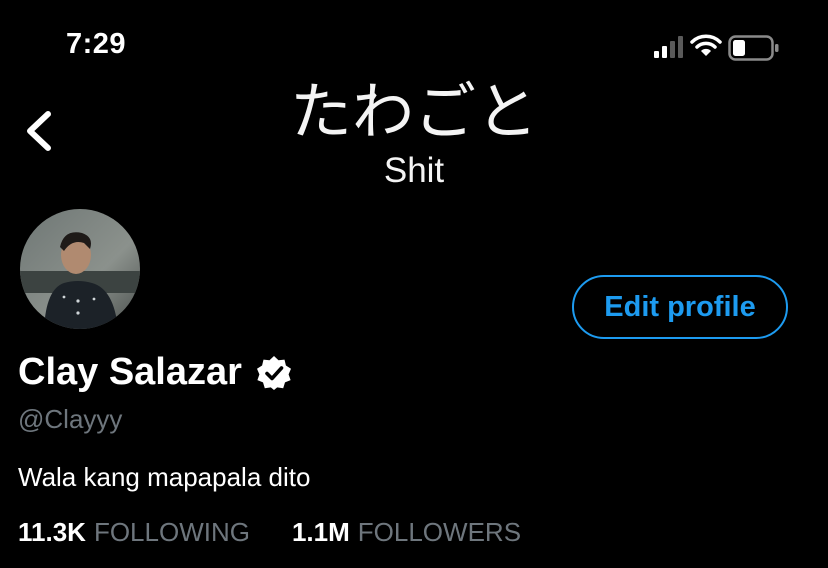 This screenshot has width=828, height=568. What do you see at coordinates (706, 45) in the screenshot?
I see `wifi-icon` at bounding box center [706, 45].